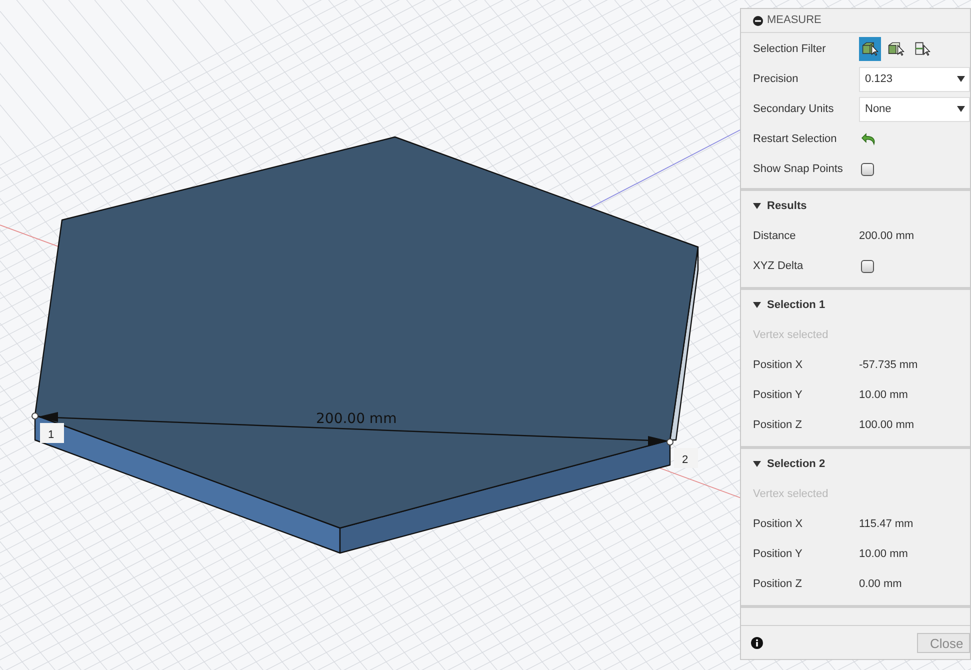 This screenshot has width=971, height=670. I want to click on section-title: Selection 1, so click(796, 305).